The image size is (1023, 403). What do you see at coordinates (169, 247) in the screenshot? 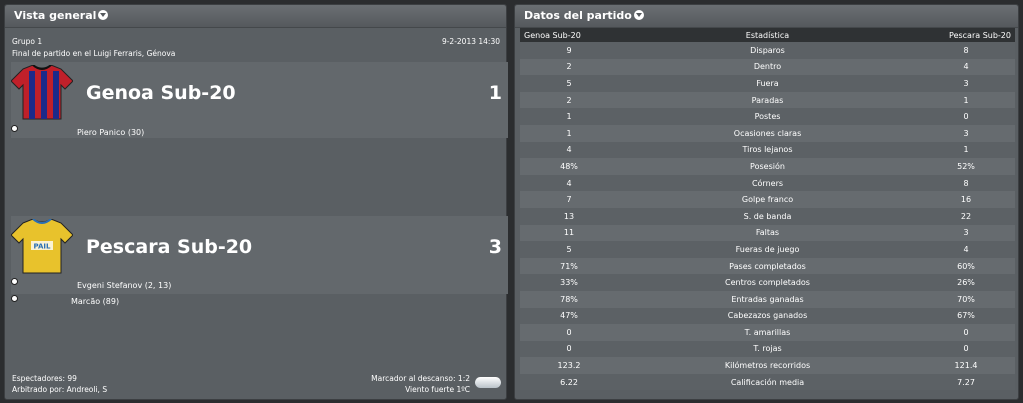
I see `away-team-name: Pescara Sub-20` at bounding box center [169, 247].